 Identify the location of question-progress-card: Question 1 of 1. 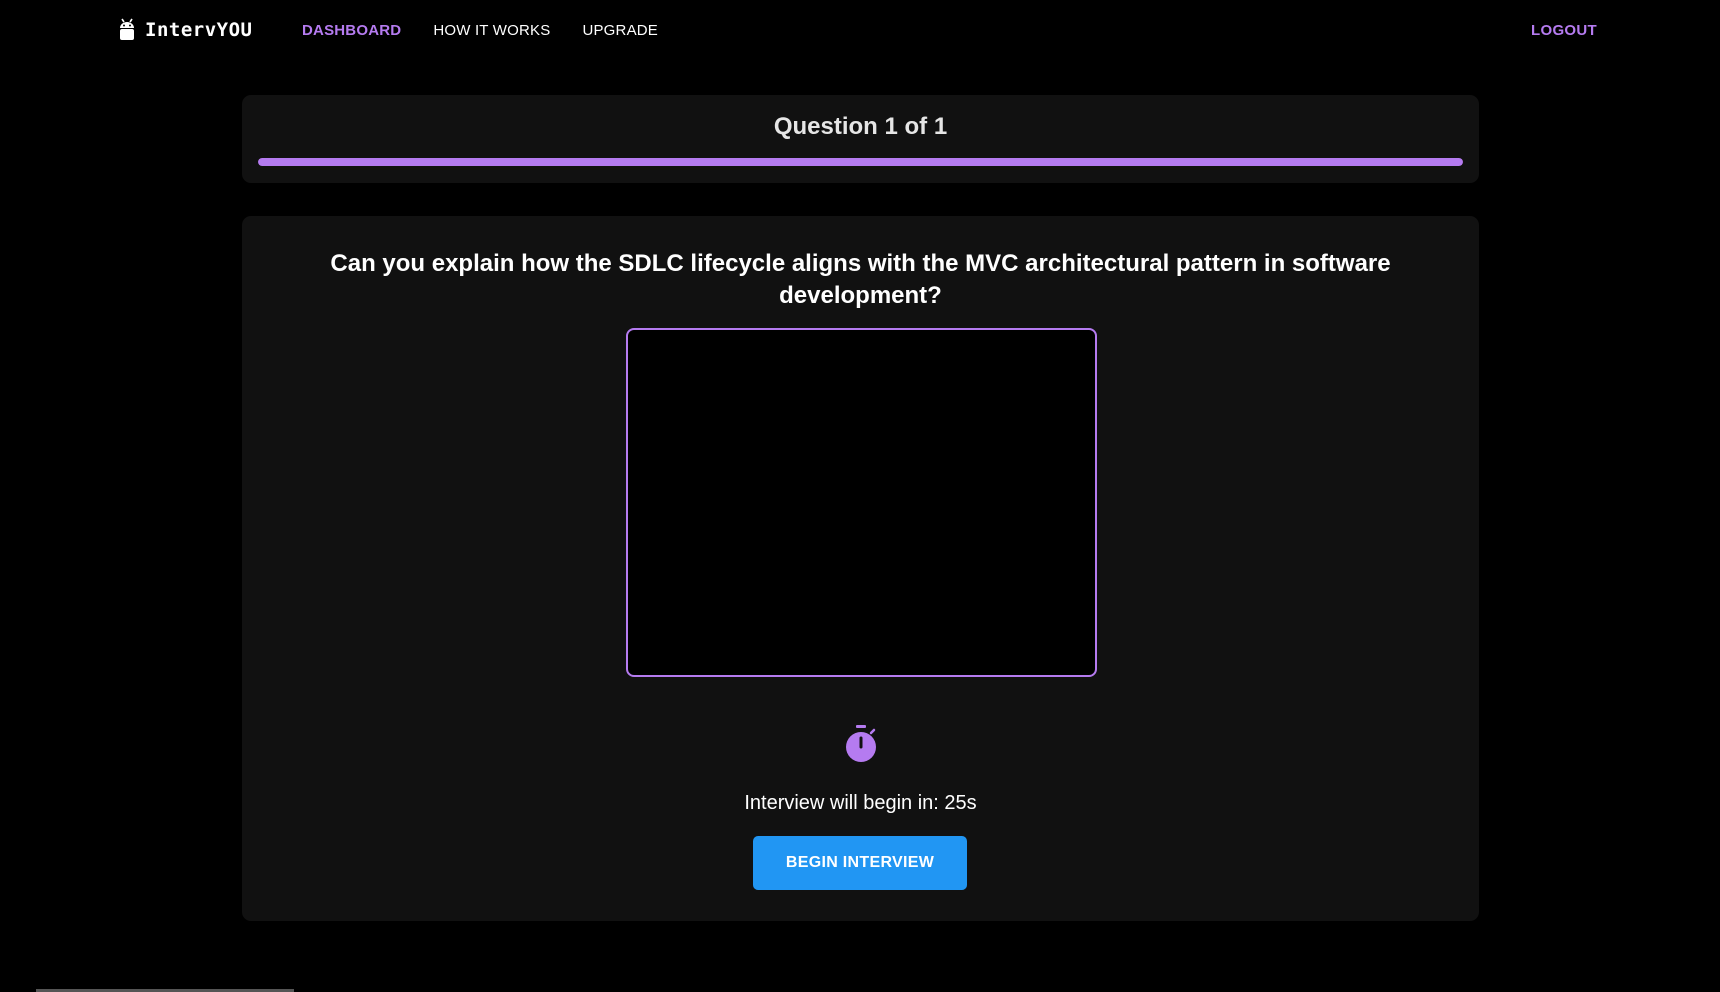
(860, 139).